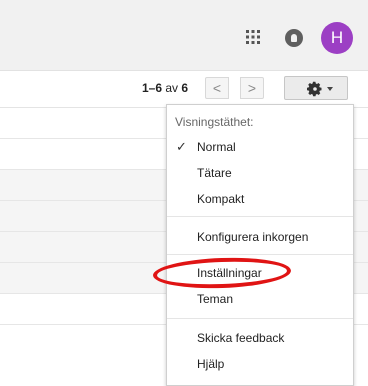 The width and height of the screenshot is (368, 386). What do you see at coordinates (216, 147) in the screenshot?
I see `menu-item-label: Normal` at bounding box center [216, 147].